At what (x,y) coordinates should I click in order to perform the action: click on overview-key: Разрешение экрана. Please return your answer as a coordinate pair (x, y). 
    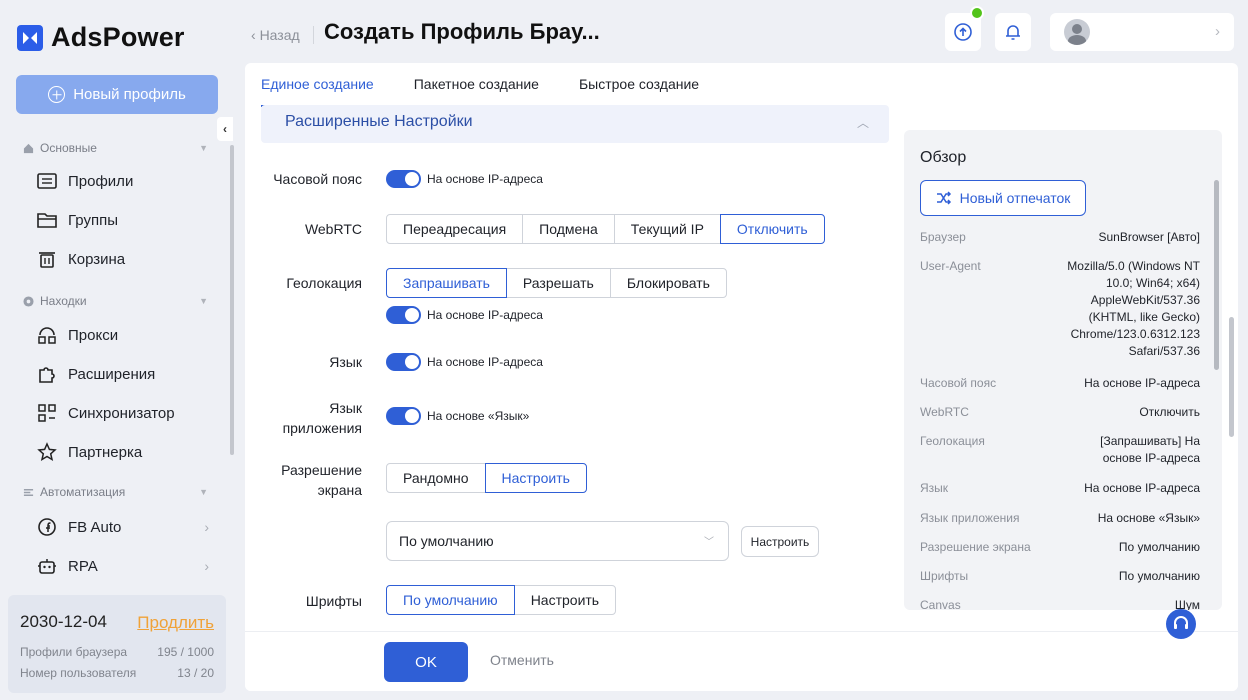
    Looking at the image, I should click on (975, 547).